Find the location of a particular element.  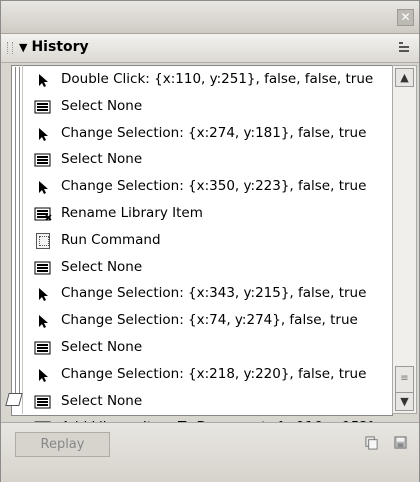

run-command-icon is located at coordinates (43, 240).